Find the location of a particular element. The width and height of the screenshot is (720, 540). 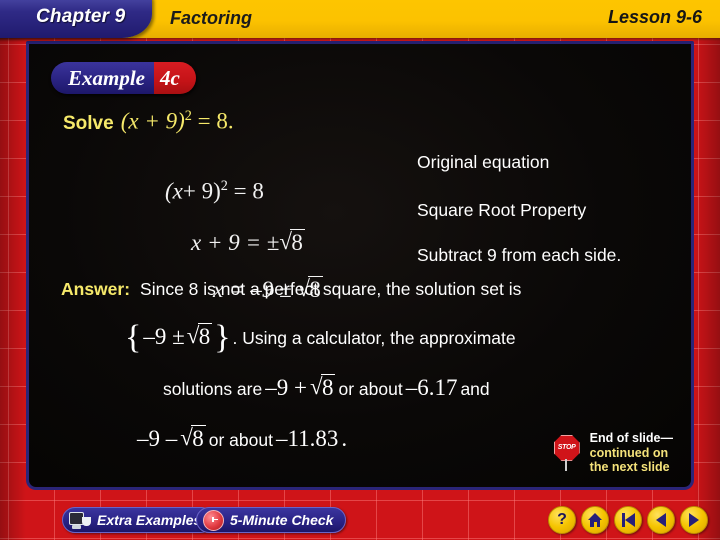

step-annotation-2: Square Root Property is located at coordinates (502, 210).